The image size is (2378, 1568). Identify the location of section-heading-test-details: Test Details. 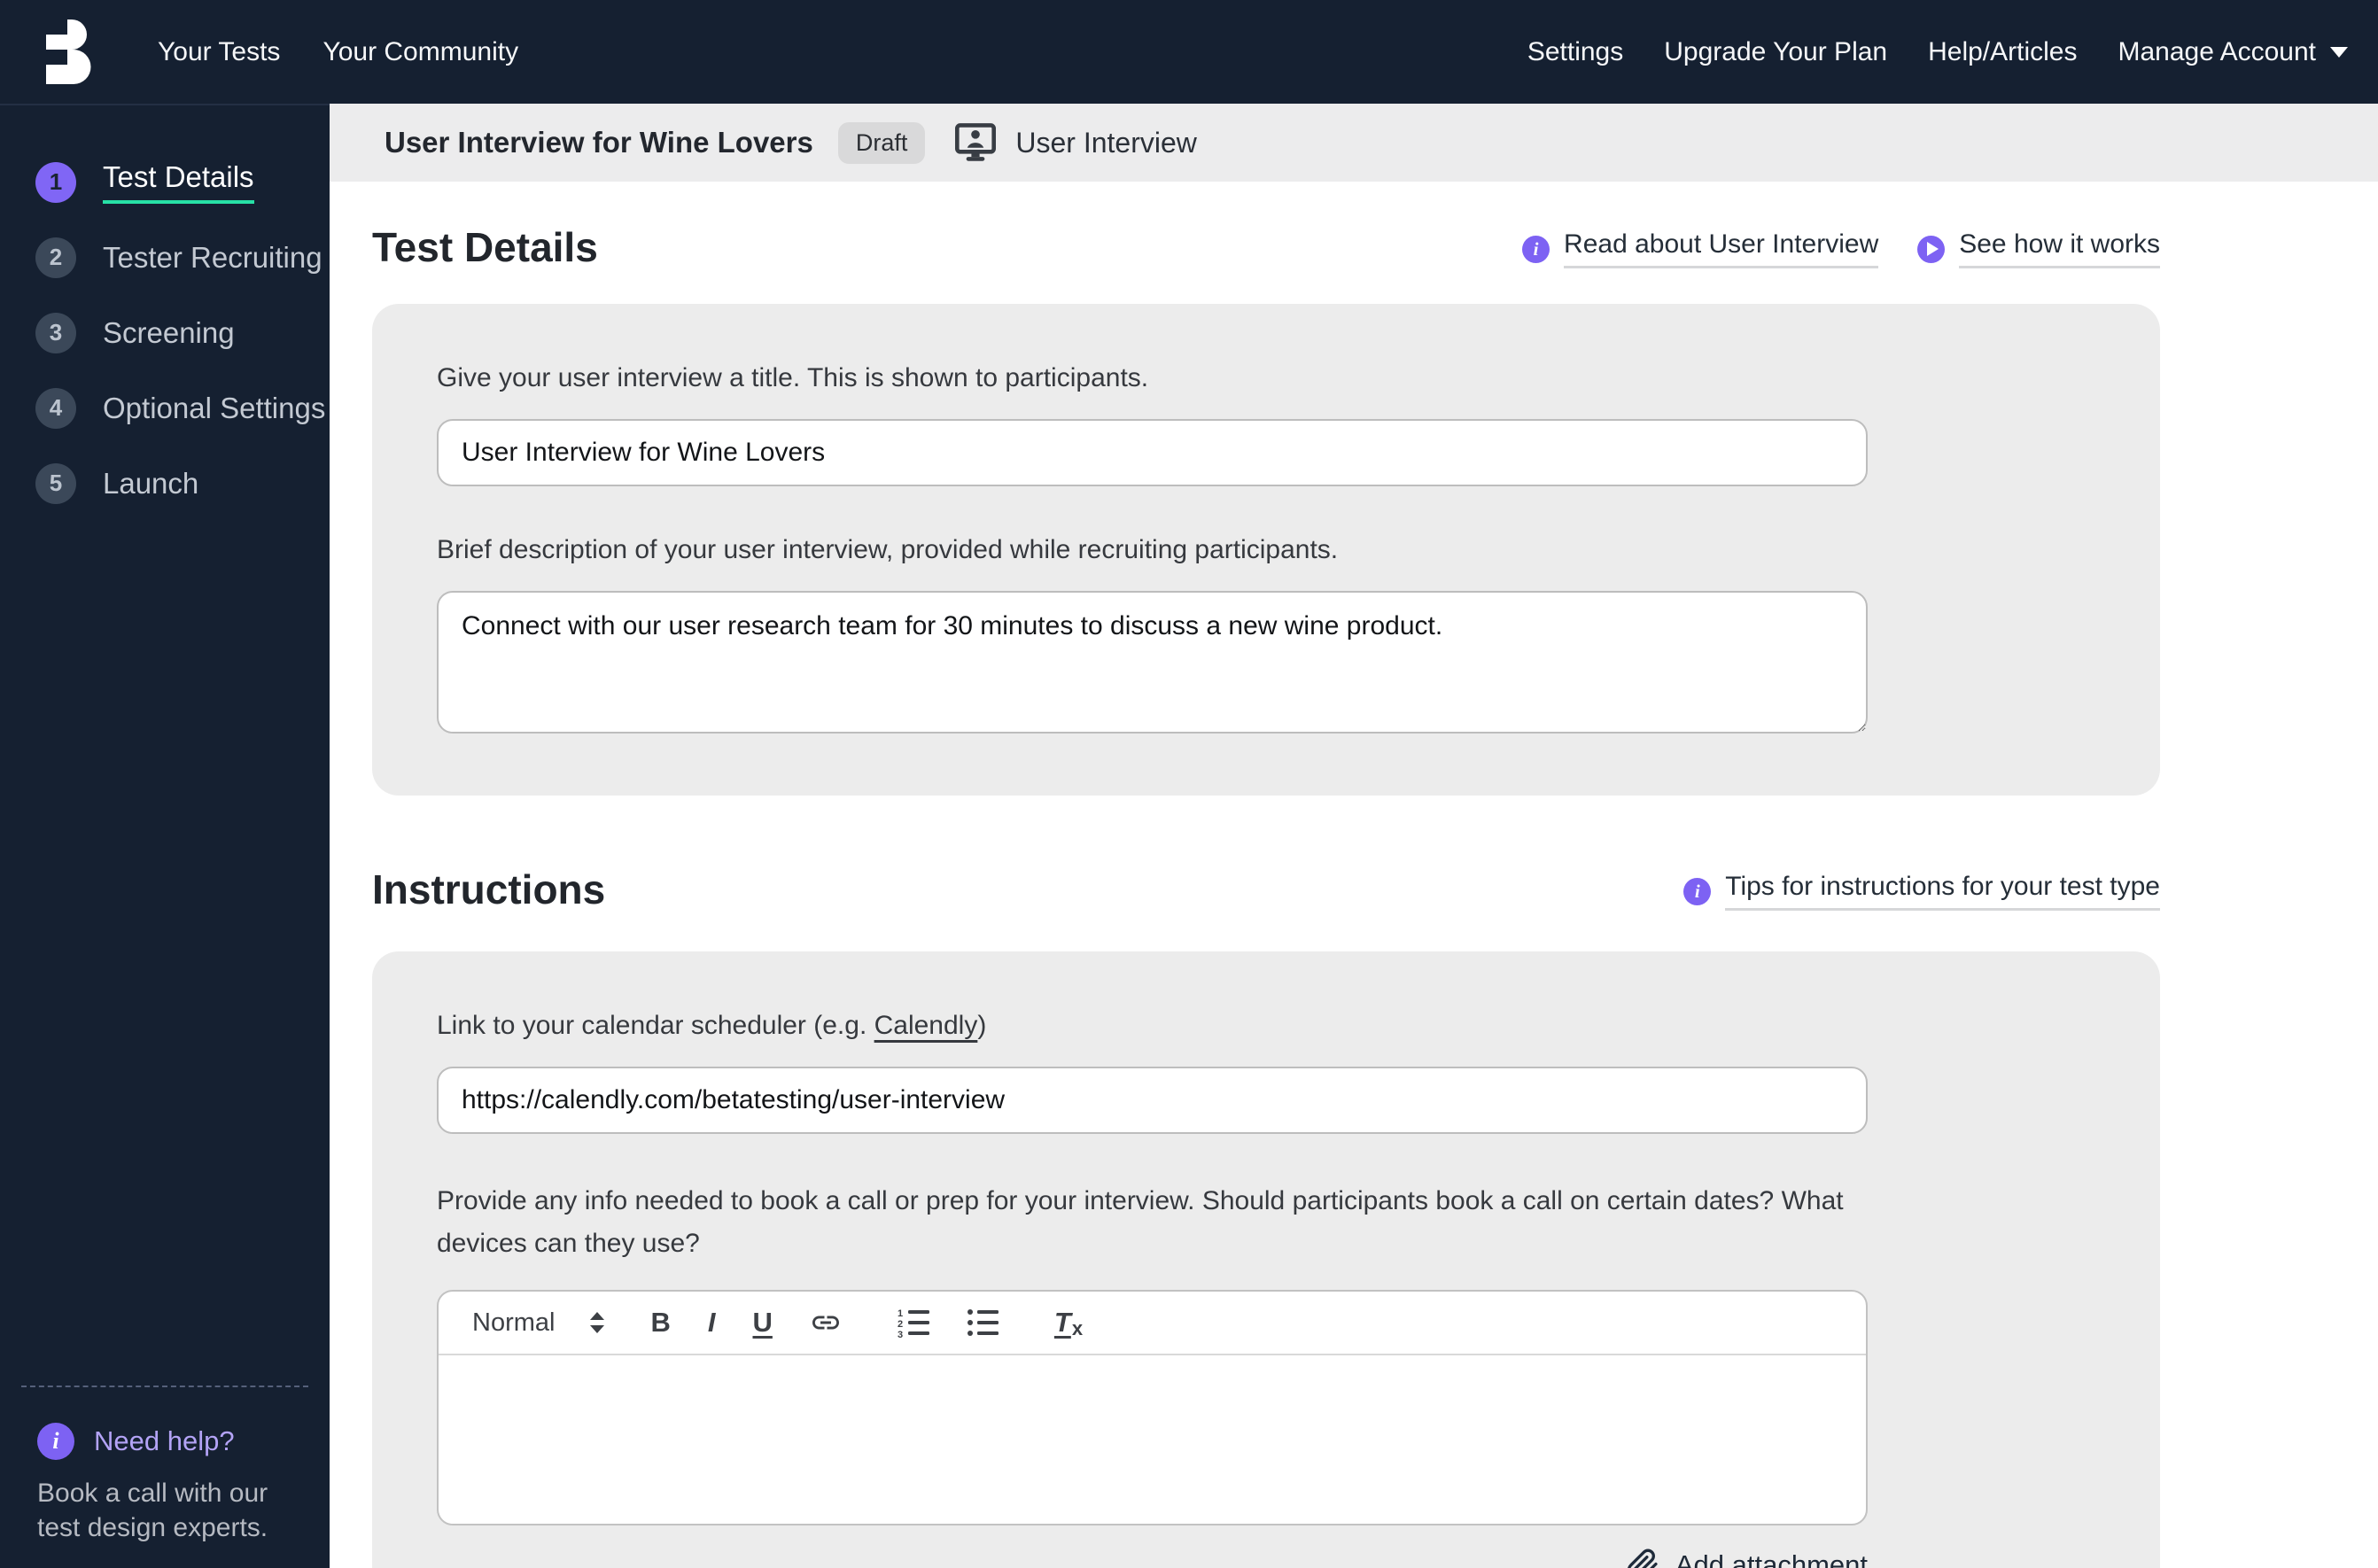
(485, 247).